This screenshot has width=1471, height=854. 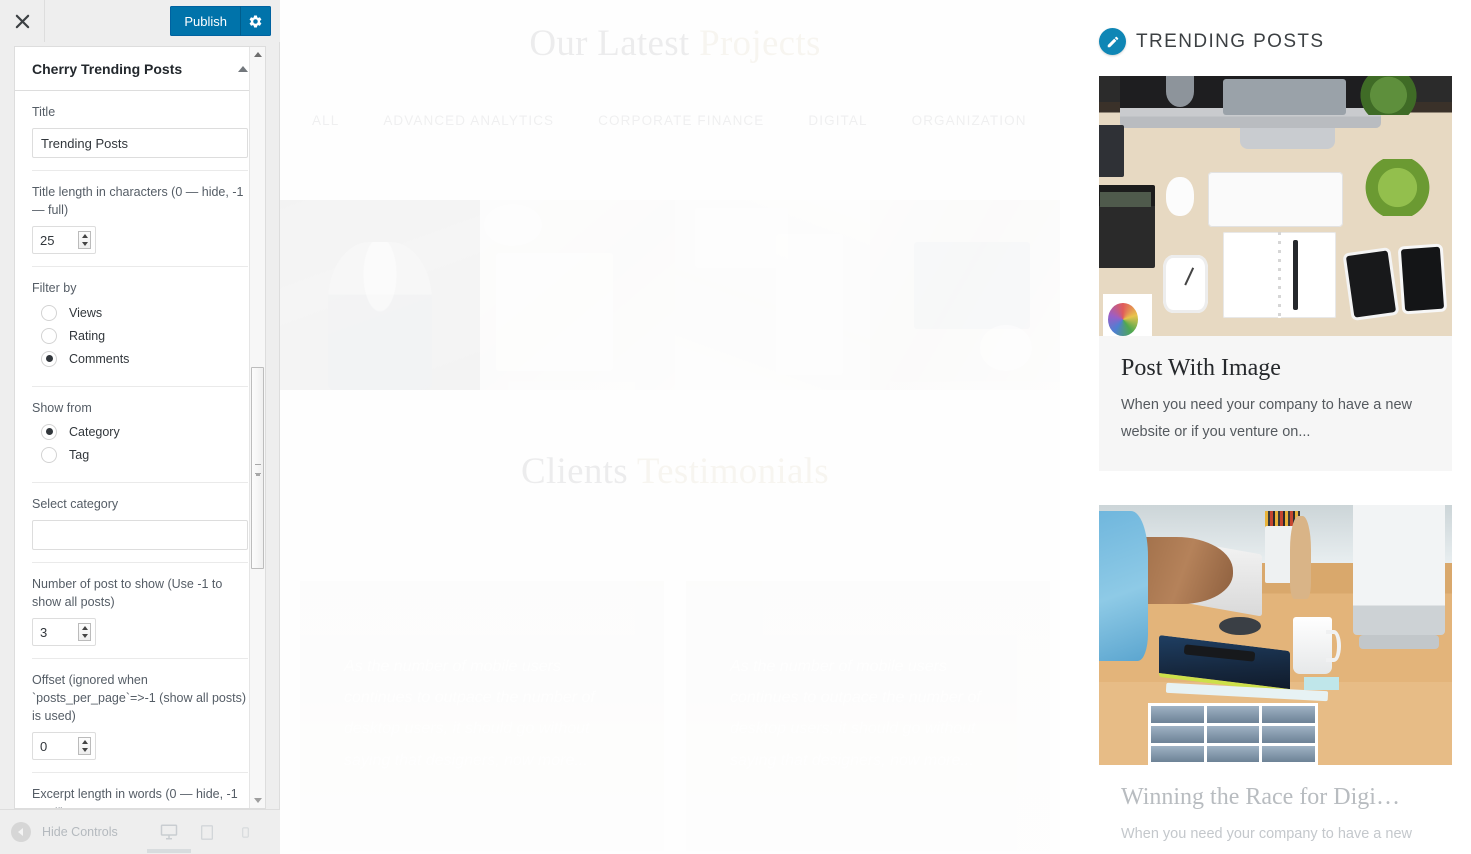 What do you see at coordinates (614, 43) in the screenshot?
I see `projects-heading-primary: Our Latest` at bounding box center [614, 43].